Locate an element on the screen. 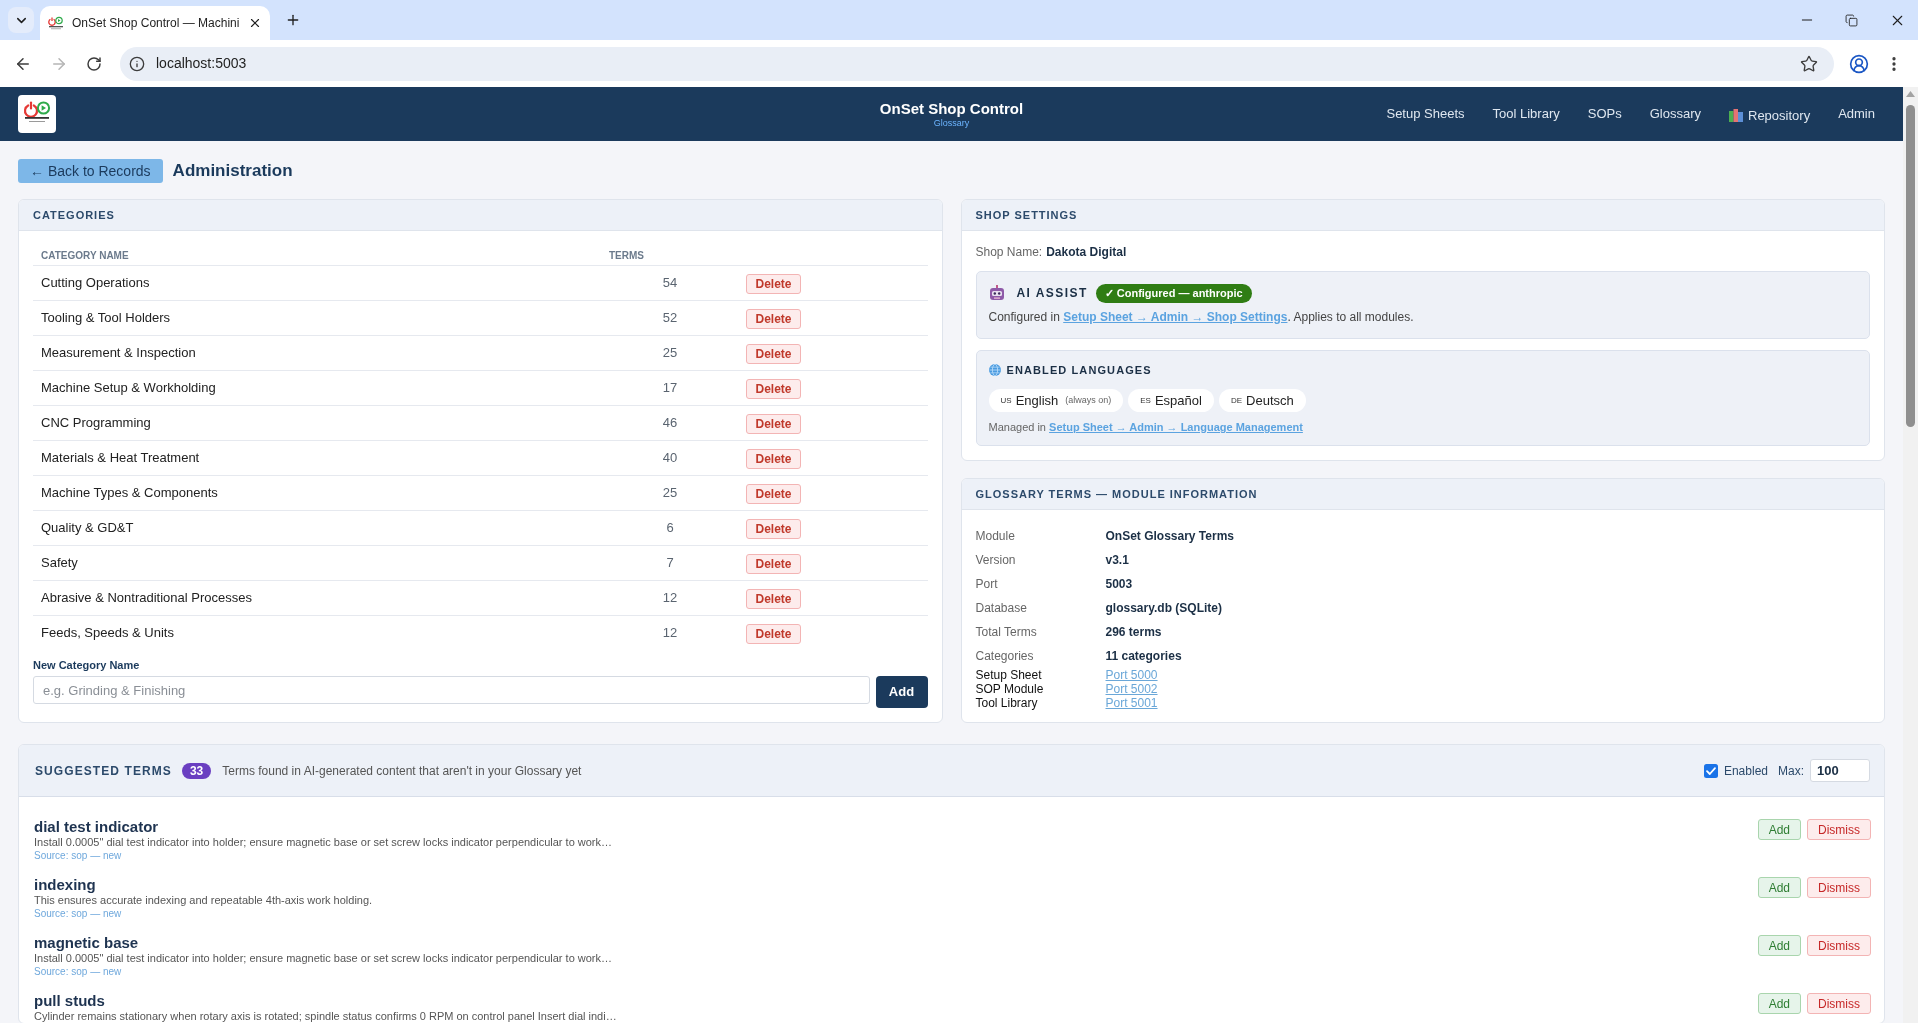 The width and height of the screenshot is (1918, 1023). info-value: OnSet Glossary Terms is located at coordinates (1169, 536).